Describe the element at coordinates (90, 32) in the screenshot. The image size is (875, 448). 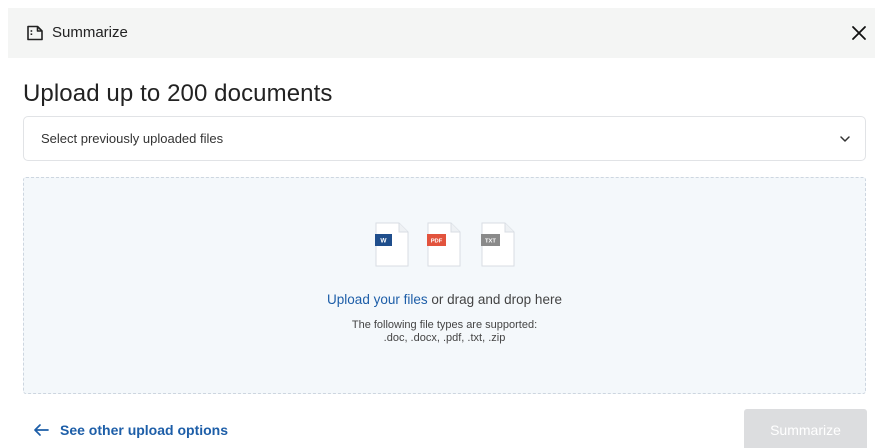
I see `dialog-title: Summarize` at that location.